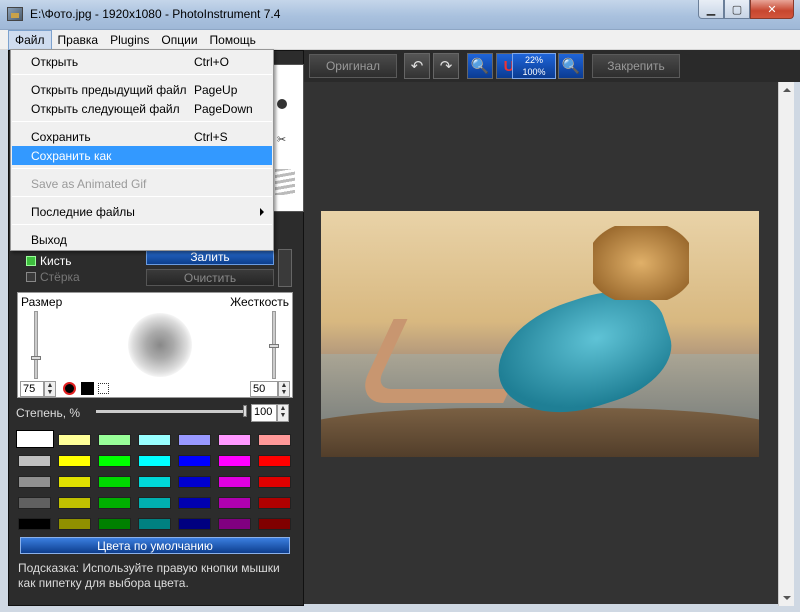 The image size is (800, 612). I want to click on menu-plugins: Plugins, so click(129, 40).